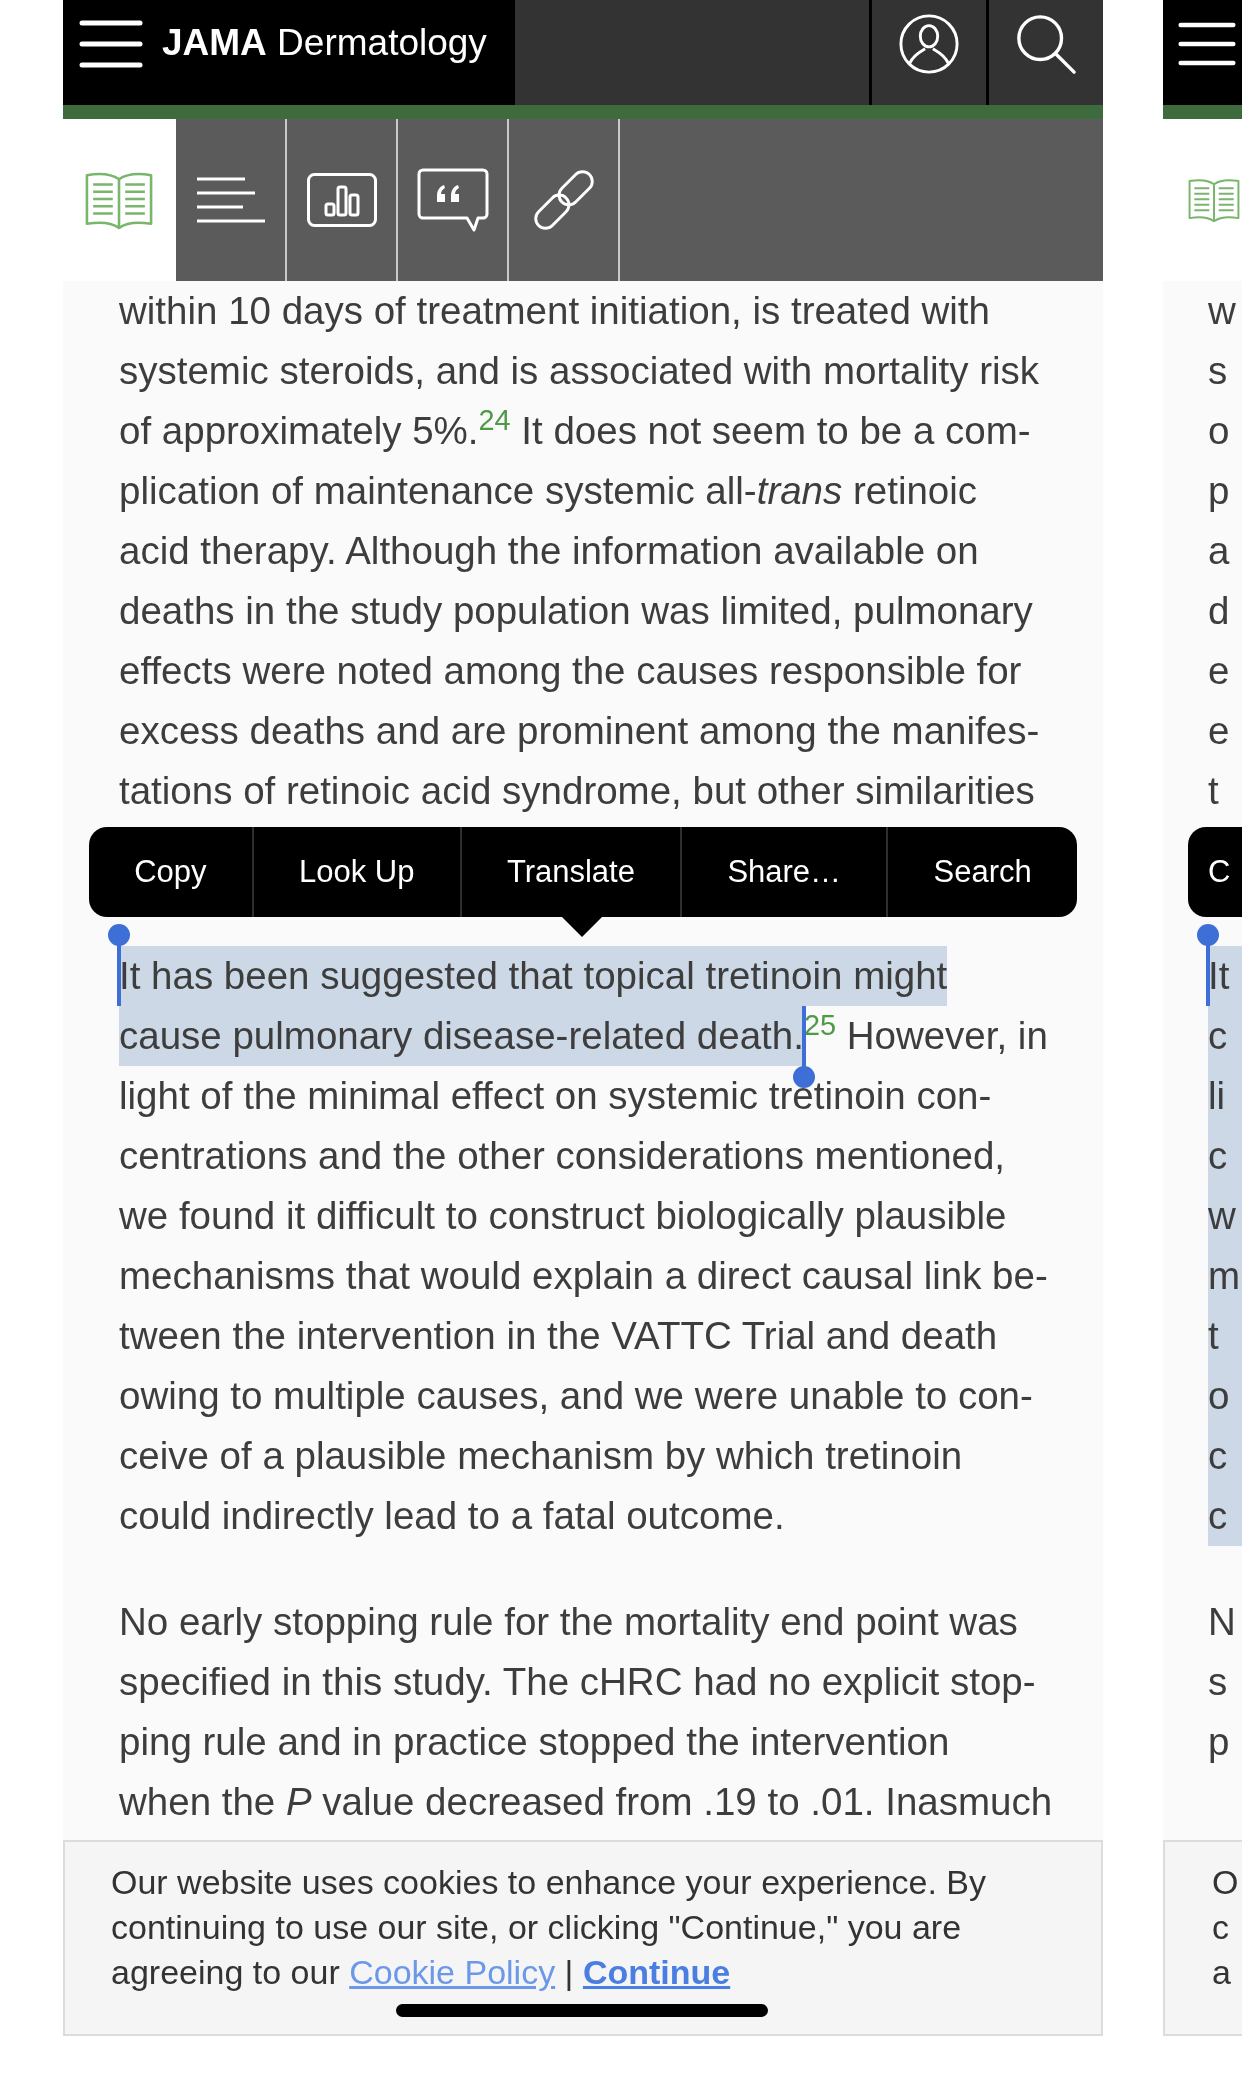  I want to click on quote-bubble-icon, so click(452, 200).